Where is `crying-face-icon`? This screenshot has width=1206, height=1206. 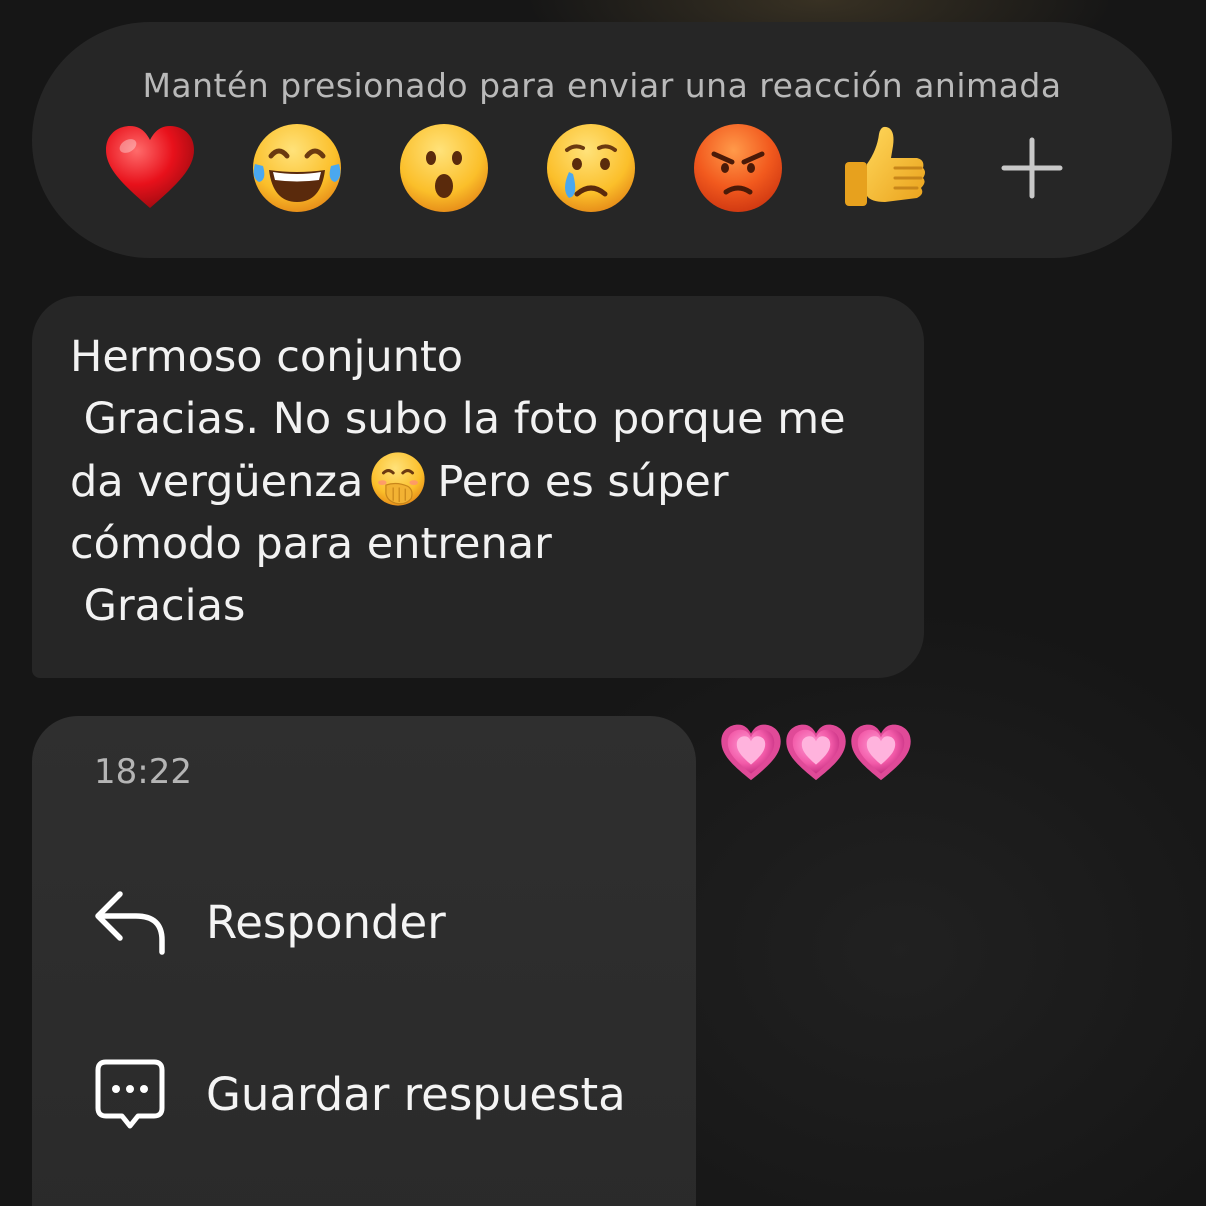 crying-face-icon is located at coordinates (591, 168).